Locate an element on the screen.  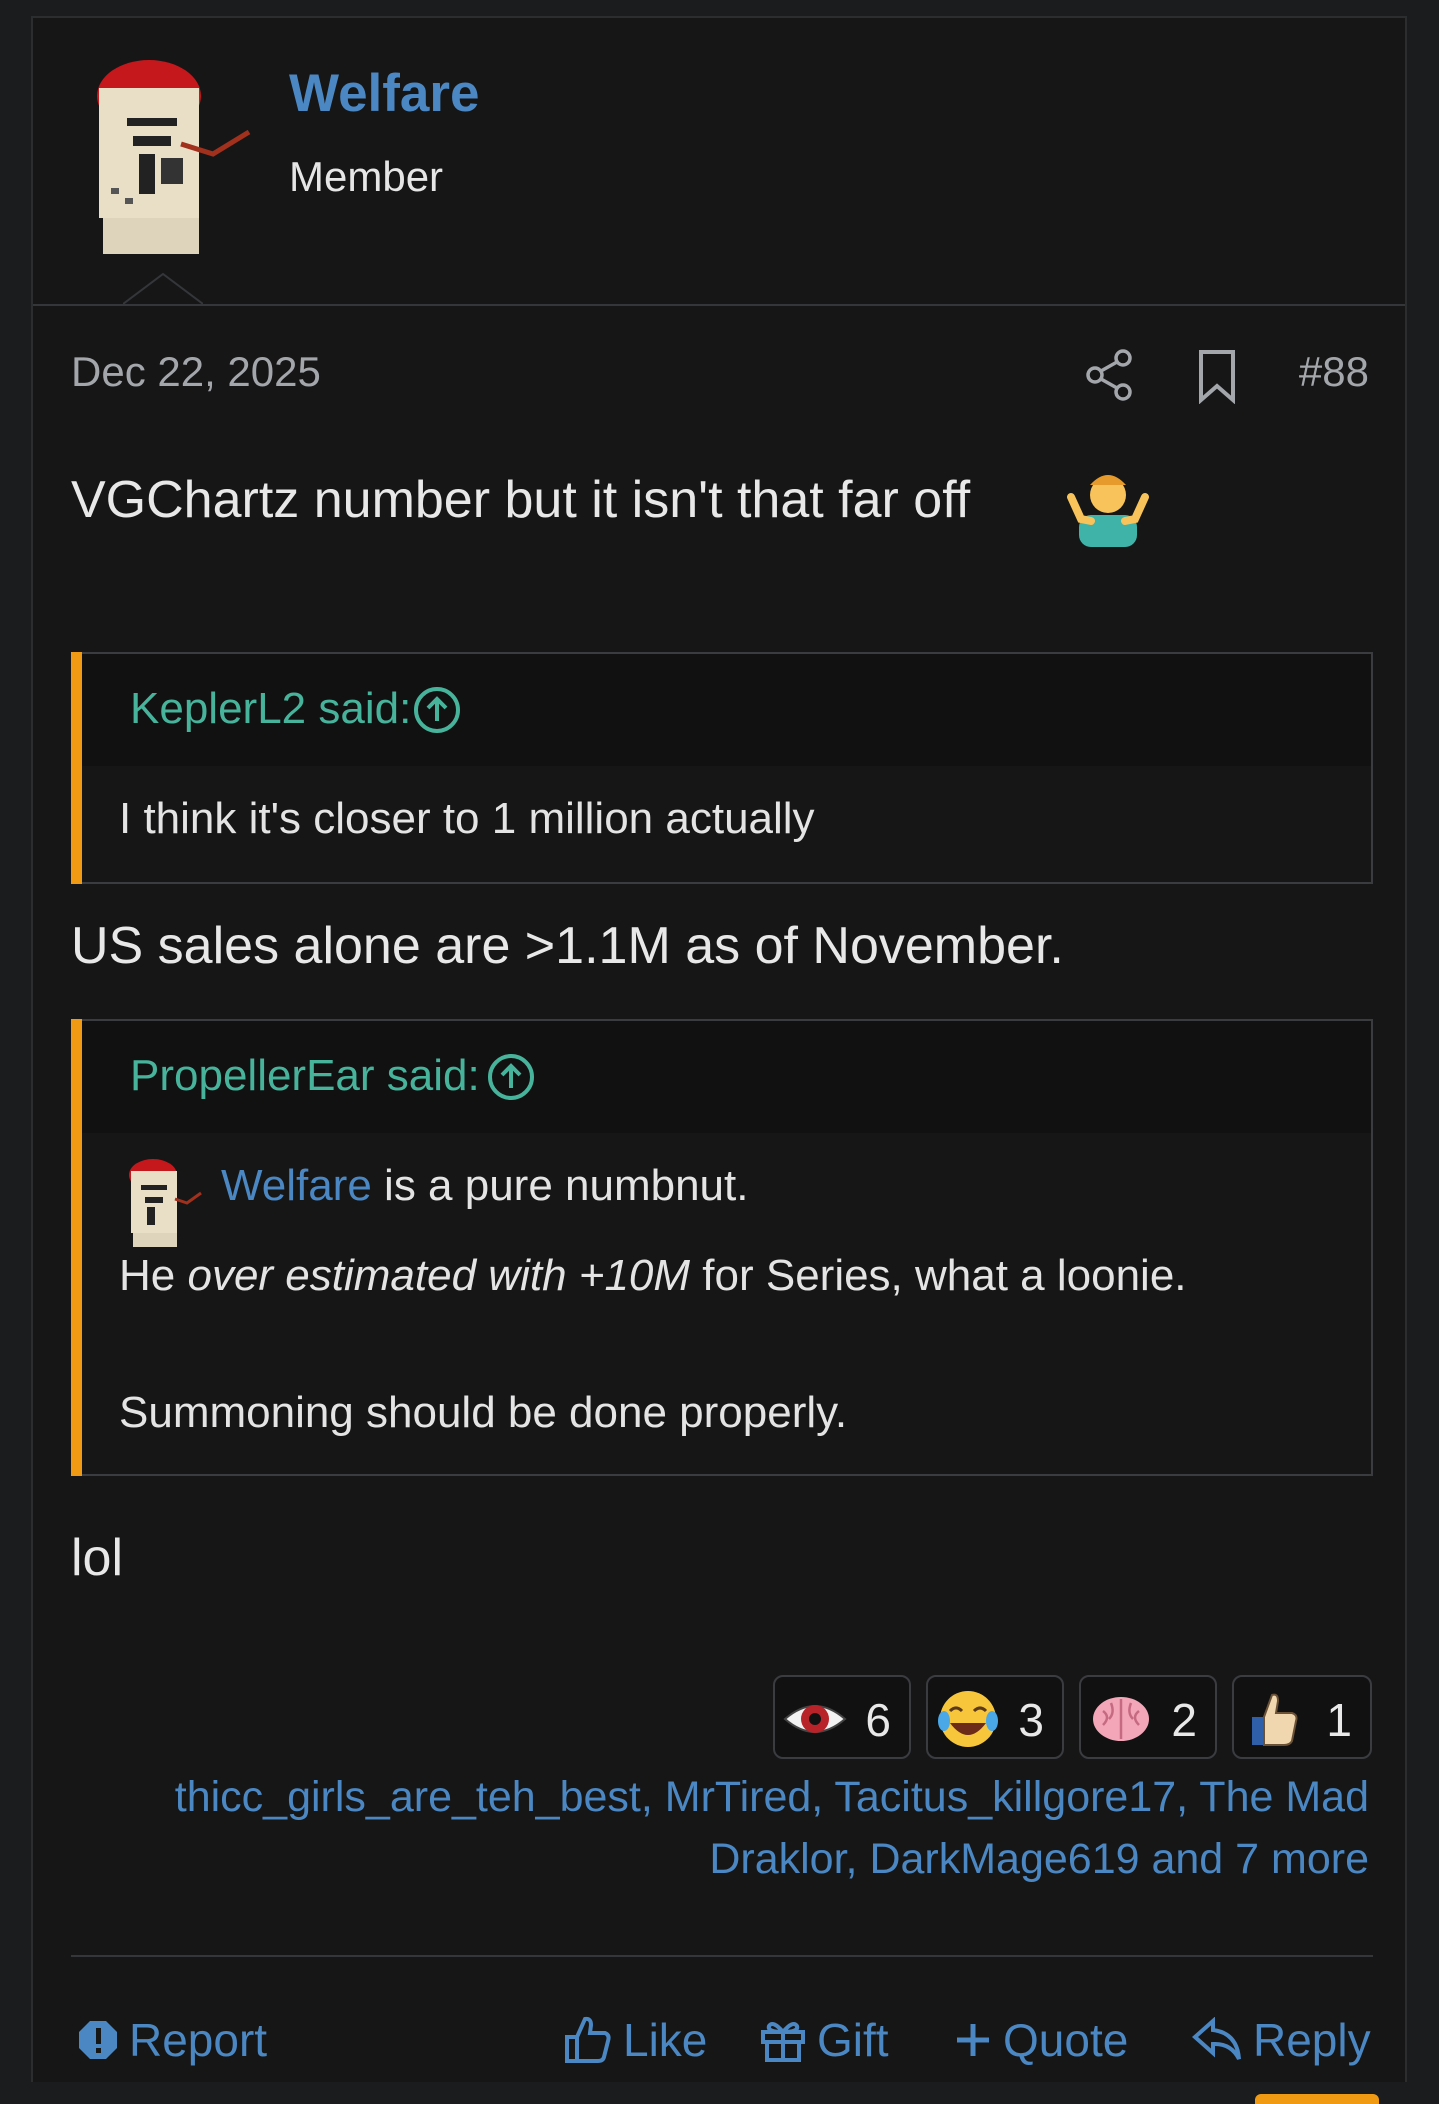
reaction-count: 6 is located at coordinates (878, 1720).